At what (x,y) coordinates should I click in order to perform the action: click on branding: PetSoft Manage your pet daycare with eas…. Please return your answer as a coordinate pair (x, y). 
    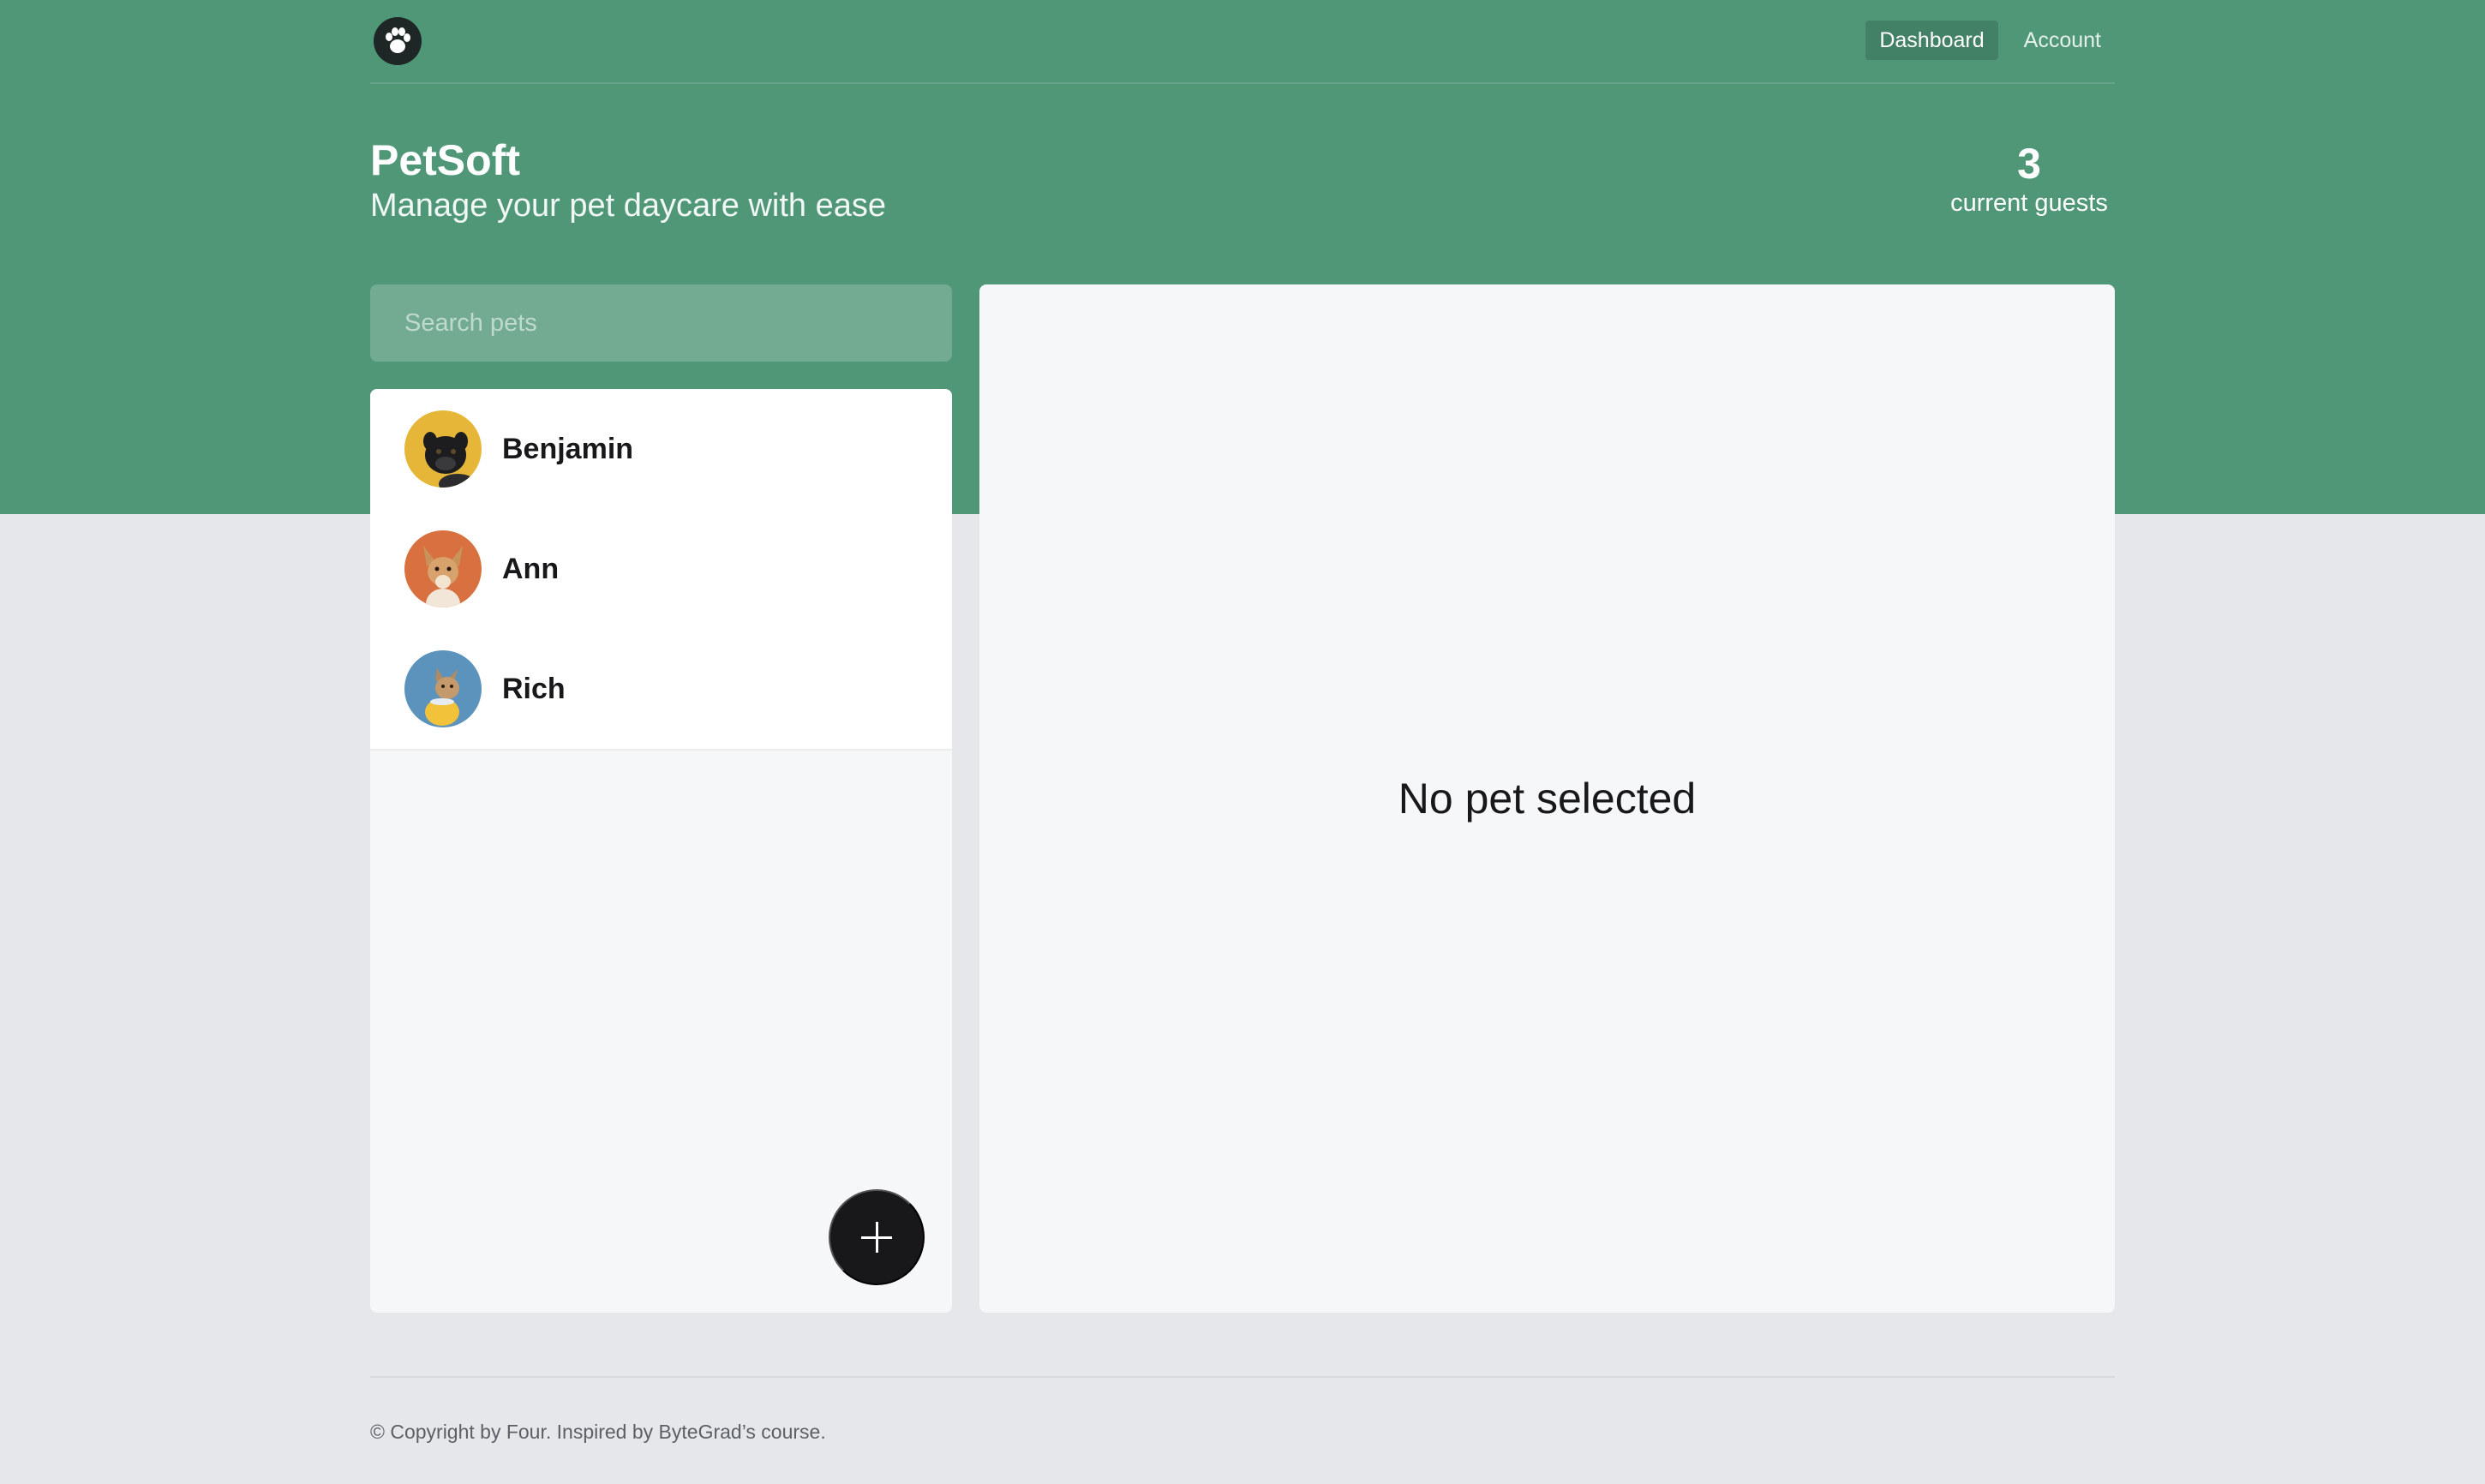
    Looking at the image, I should click on (628, 179).